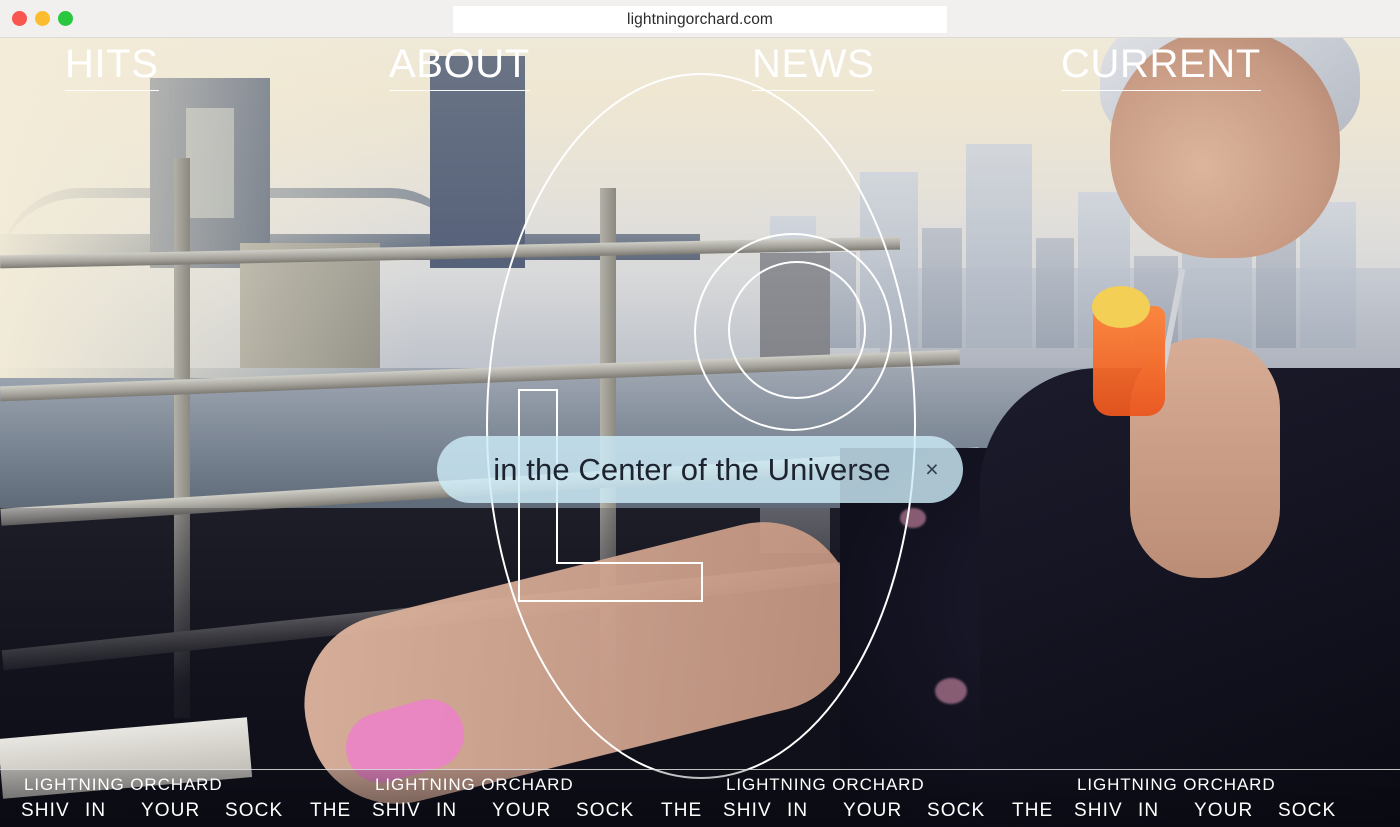 Image resolution: width=1400 pixels, height=827 pixels. What do you see at coordinates (65, 18) in the screenshot?
I see `maximize-window-button` at bounding box center [65, 18].